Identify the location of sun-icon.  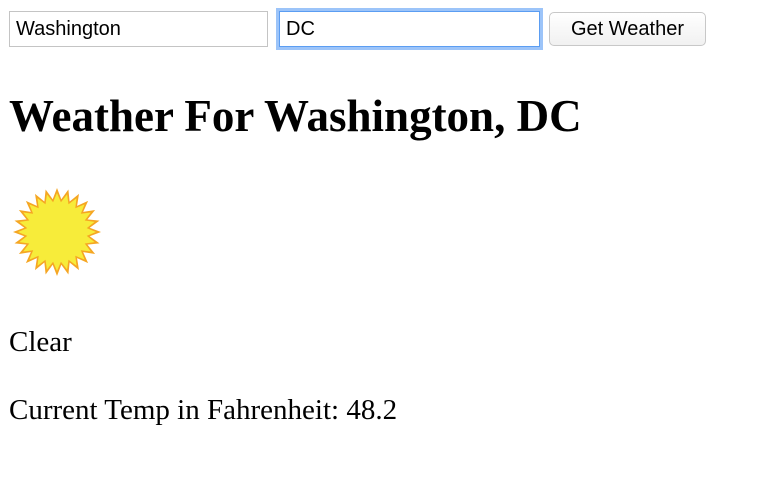
(57, 232).